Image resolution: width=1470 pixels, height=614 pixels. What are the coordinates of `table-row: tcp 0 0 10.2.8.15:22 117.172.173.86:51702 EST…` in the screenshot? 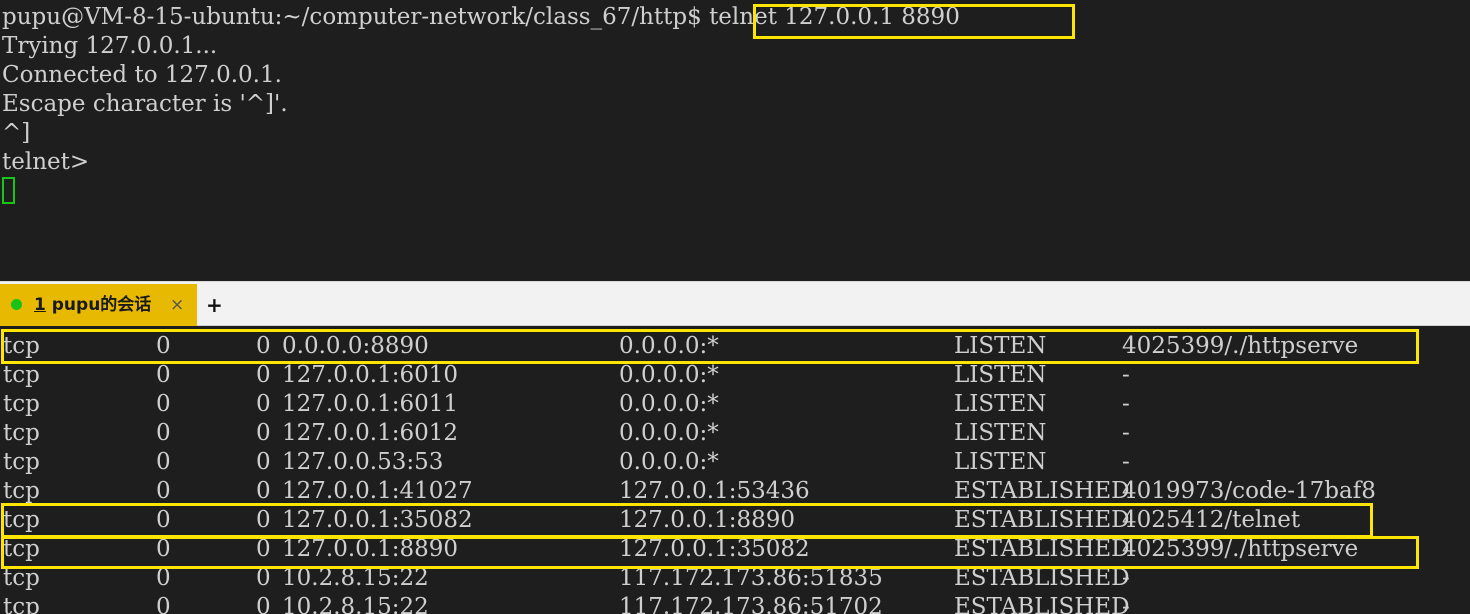 It's located at (735, 603).